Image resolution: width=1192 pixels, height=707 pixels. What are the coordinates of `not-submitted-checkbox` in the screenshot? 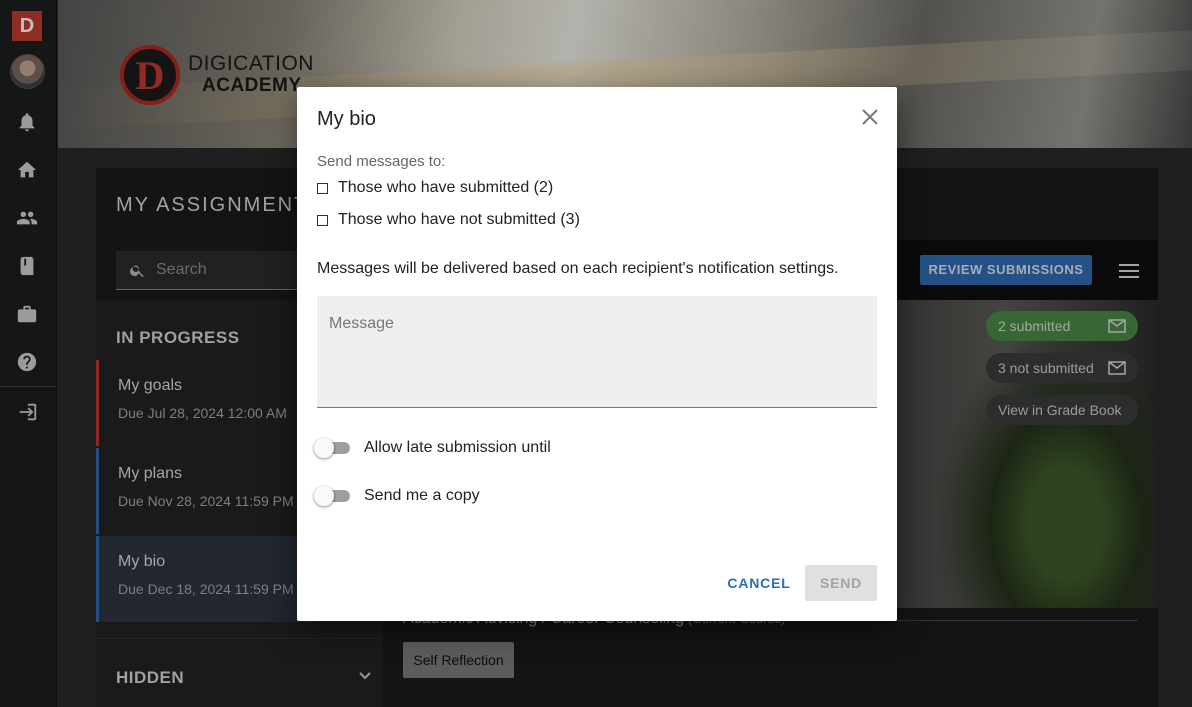 It's located at (322, 220).